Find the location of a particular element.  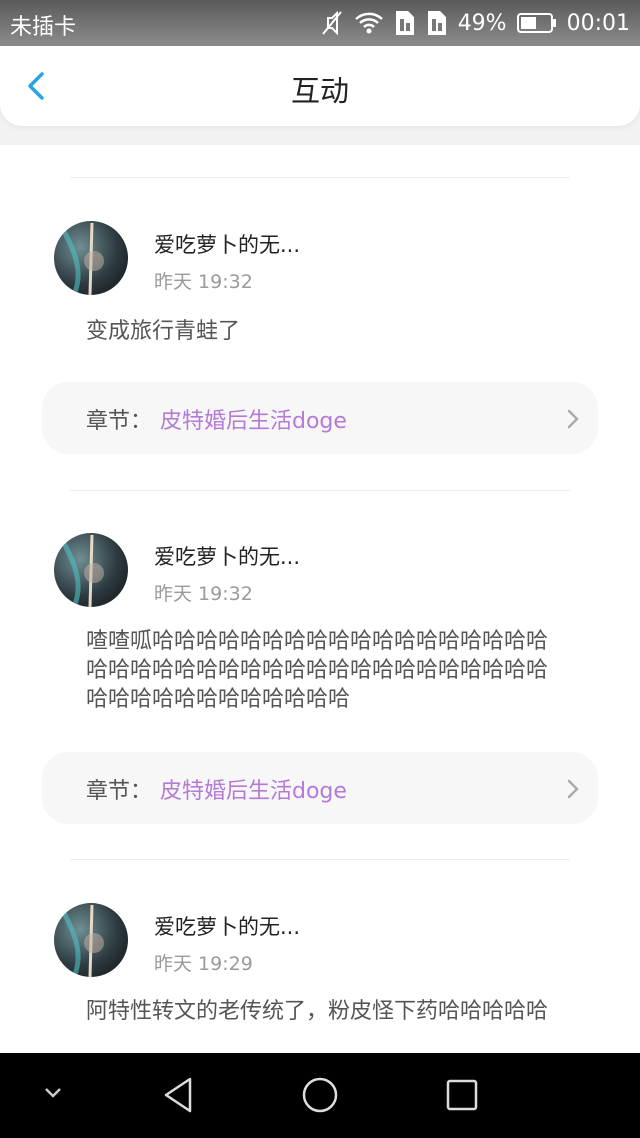

home-circle-icon is located at coordinates (320, 1097).